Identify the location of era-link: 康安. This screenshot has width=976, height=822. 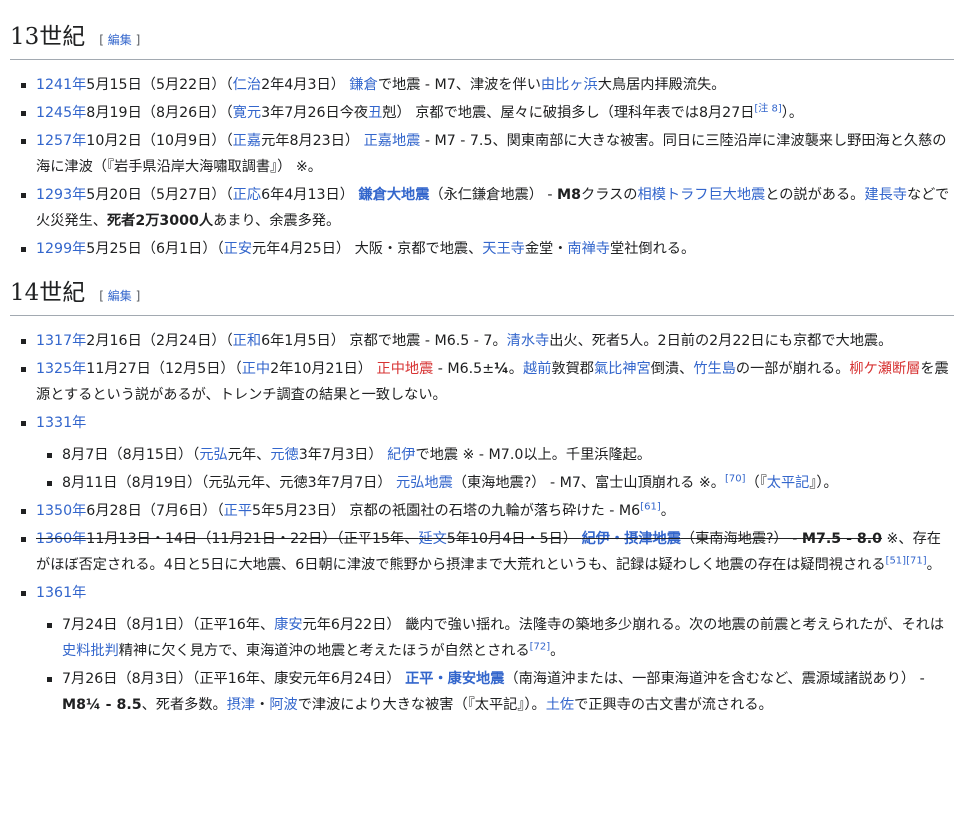
(288, 625).